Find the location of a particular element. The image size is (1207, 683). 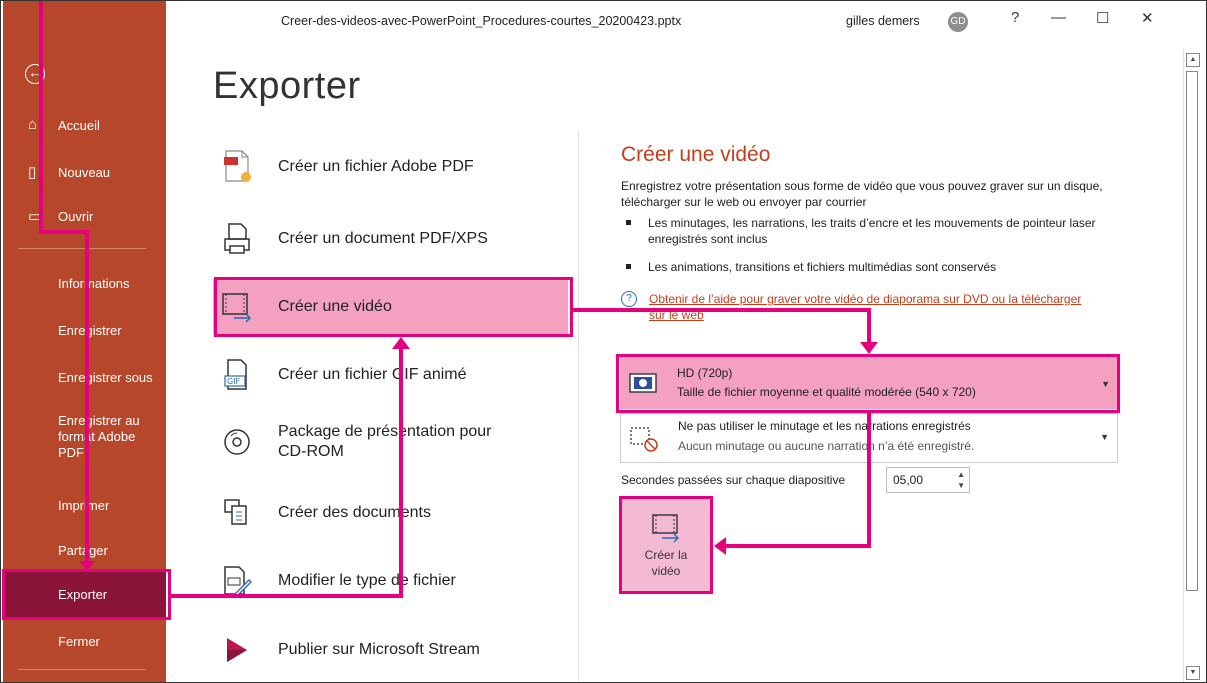

sidebar-item-nouveau: Nouveau is located at coordinates (84, 172).